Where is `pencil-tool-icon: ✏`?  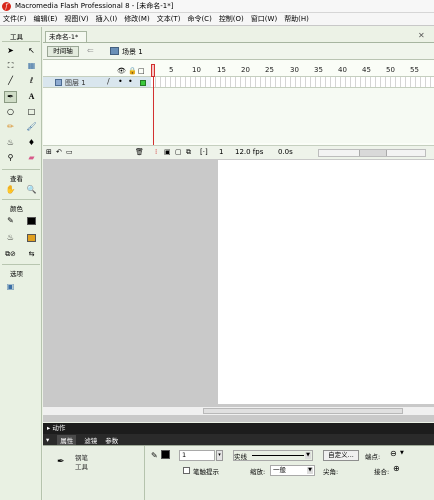
pencil-tool-icon: ✏ is located at coordinates (10, 127).